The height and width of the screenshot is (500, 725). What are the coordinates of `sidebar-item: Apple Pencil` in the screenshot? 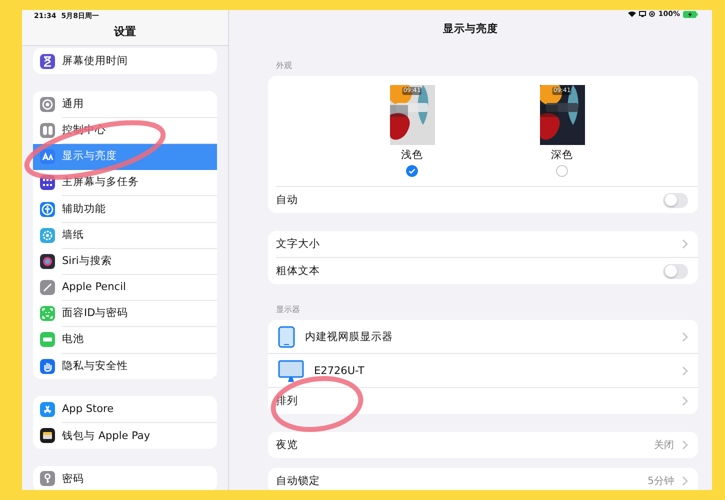 It's located at (125, 287).